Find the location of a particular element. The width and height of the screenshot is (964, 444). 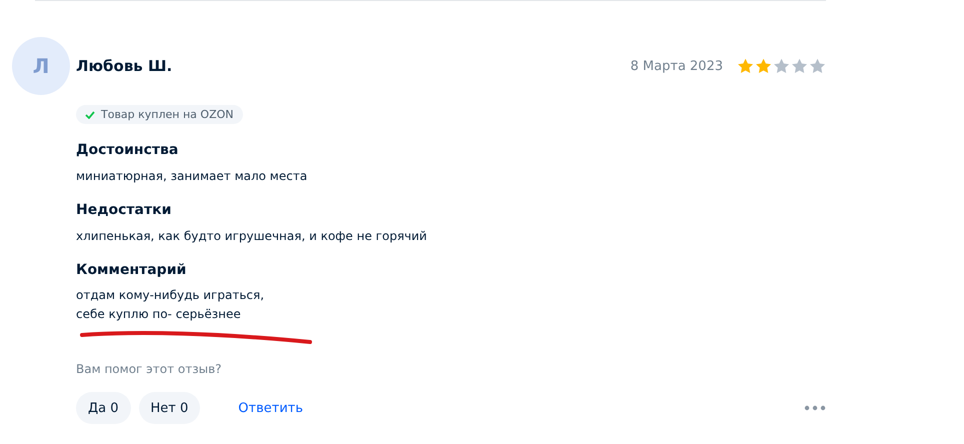

section-heading: Комментарий is located at coordinates (132, 270).